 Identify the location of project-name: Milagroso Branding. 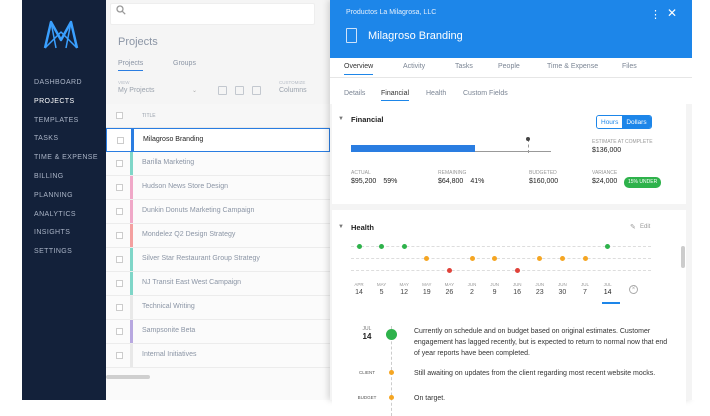
(173, 139).